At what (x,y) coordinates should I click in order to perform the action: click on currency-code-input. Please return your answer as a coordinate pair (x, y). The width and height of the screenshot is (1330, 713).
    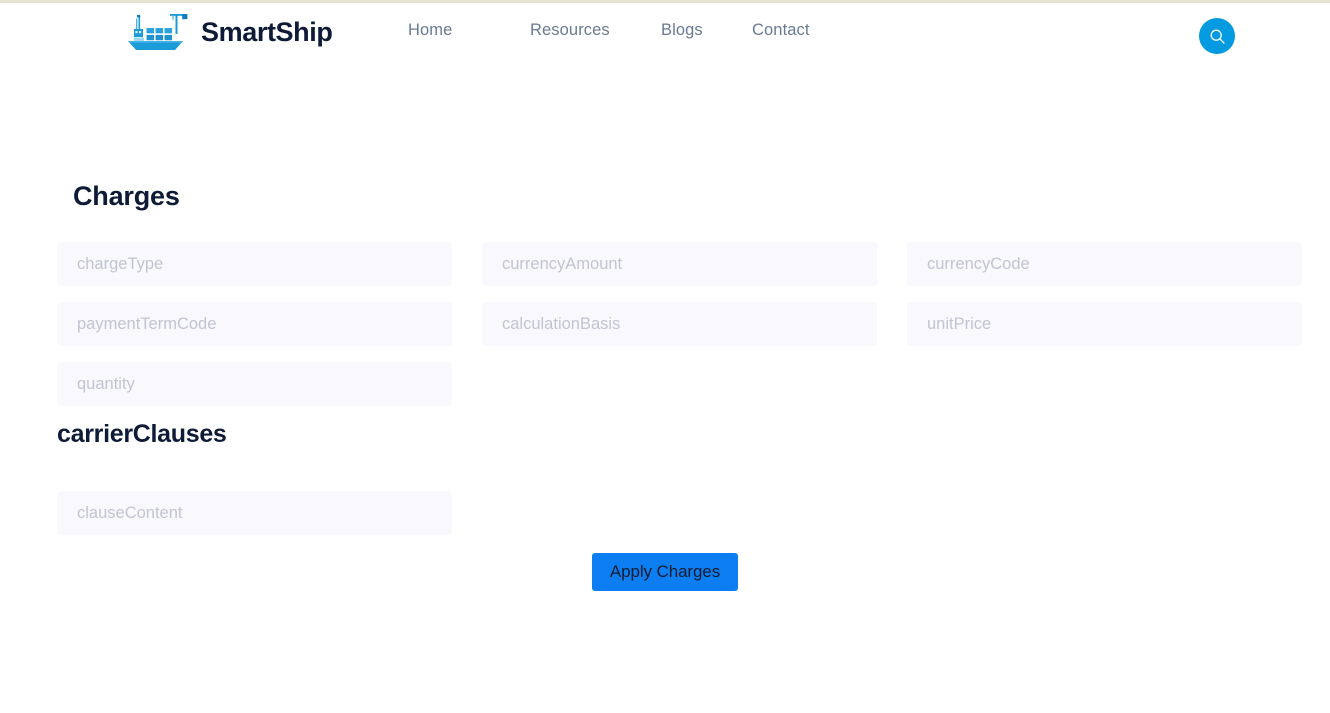
    Looking at the image, I should click on (1104, 264).